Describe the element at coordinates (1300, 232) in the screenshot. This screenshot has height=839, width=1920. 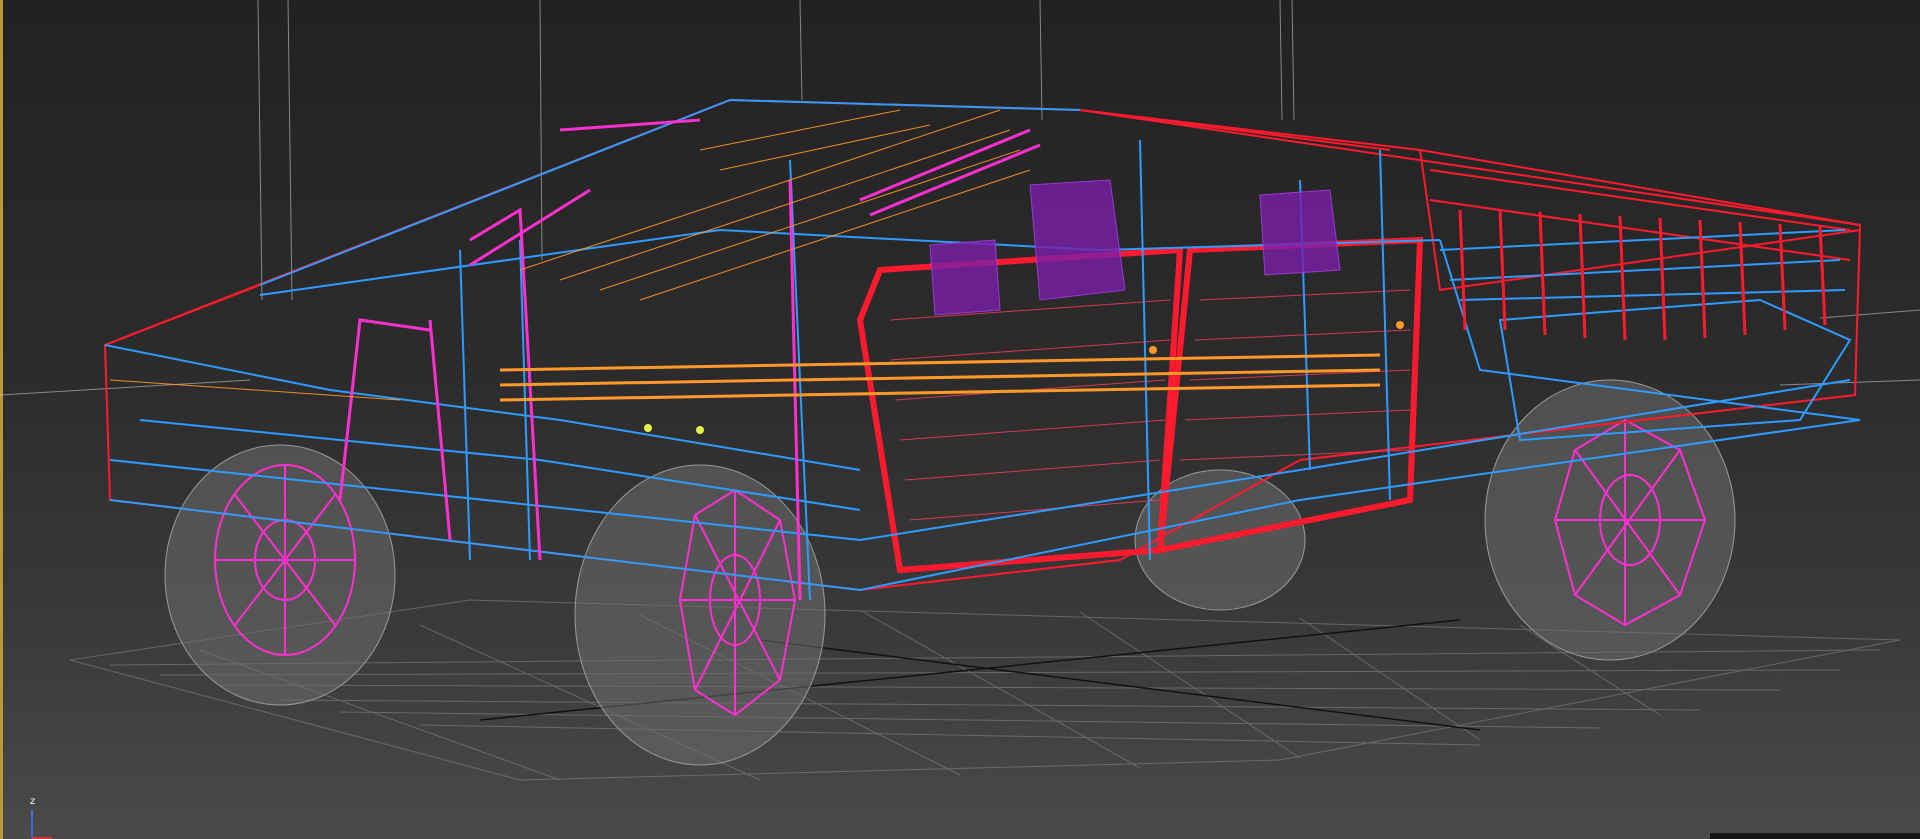
I see `seat-rear` at that location.